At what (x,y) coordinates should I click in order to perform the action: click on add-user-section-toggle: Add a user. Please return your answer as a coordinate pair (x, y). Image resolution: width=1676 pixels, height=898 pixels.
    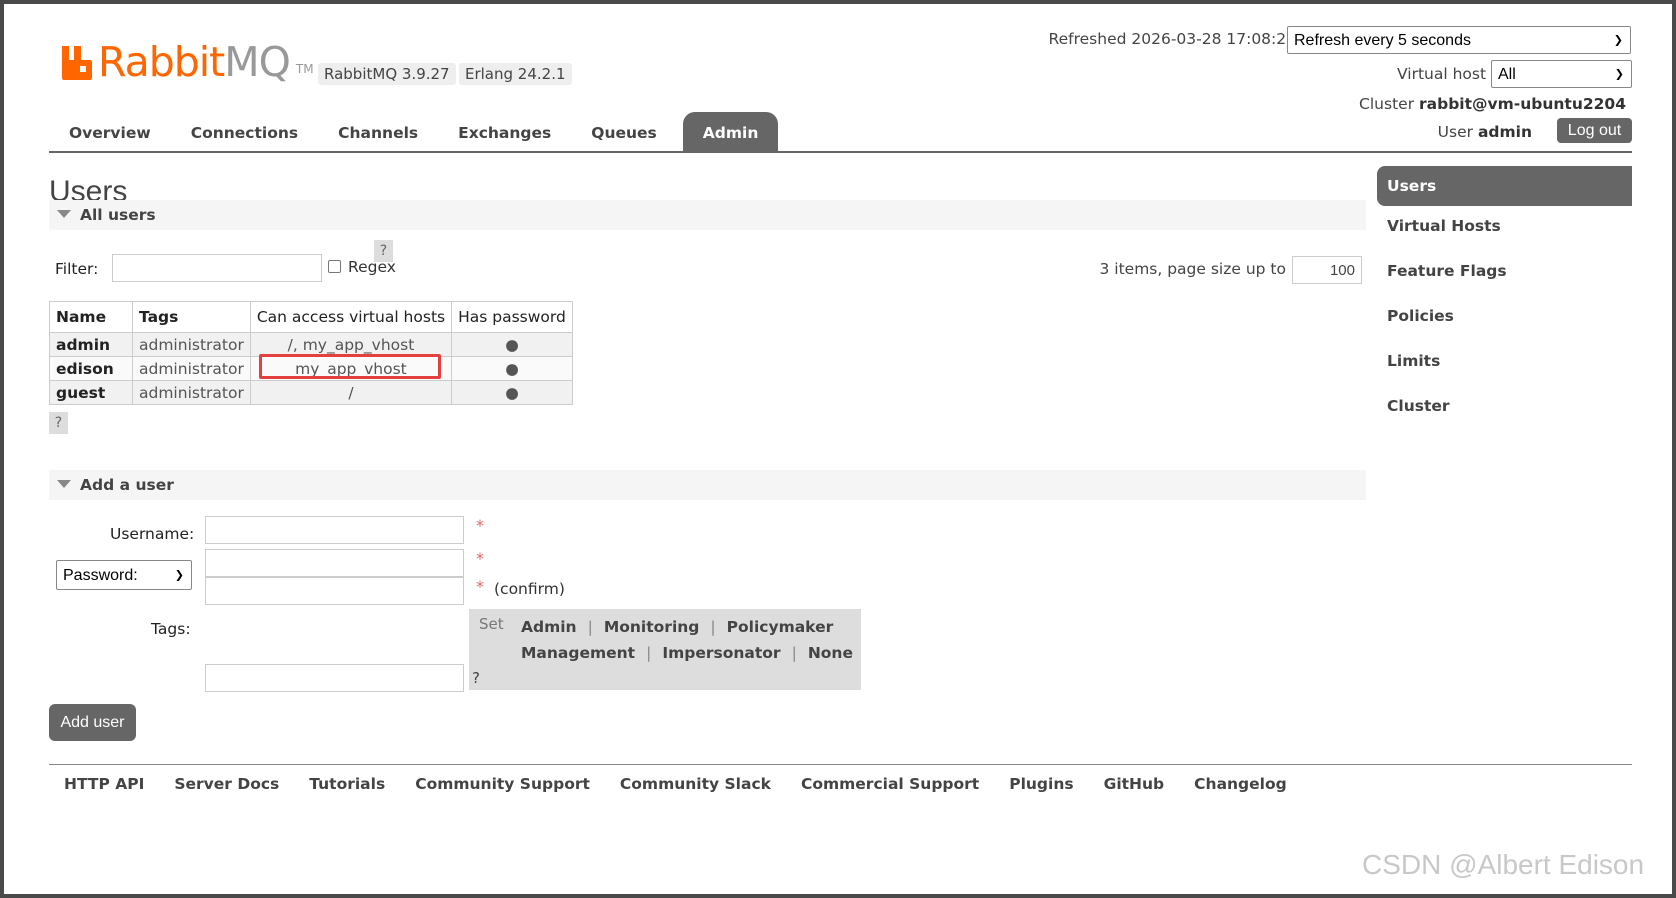
    Looking at the image, I should click on (707, 485).